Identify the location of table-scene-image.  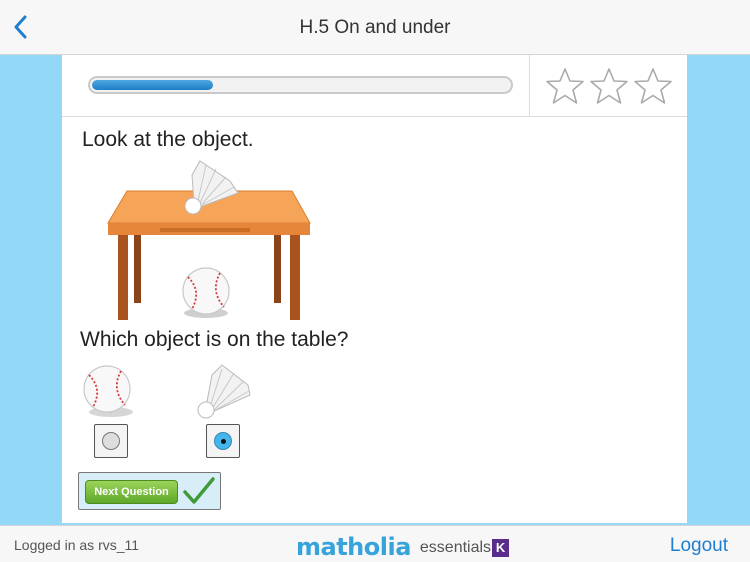
(209, 240).